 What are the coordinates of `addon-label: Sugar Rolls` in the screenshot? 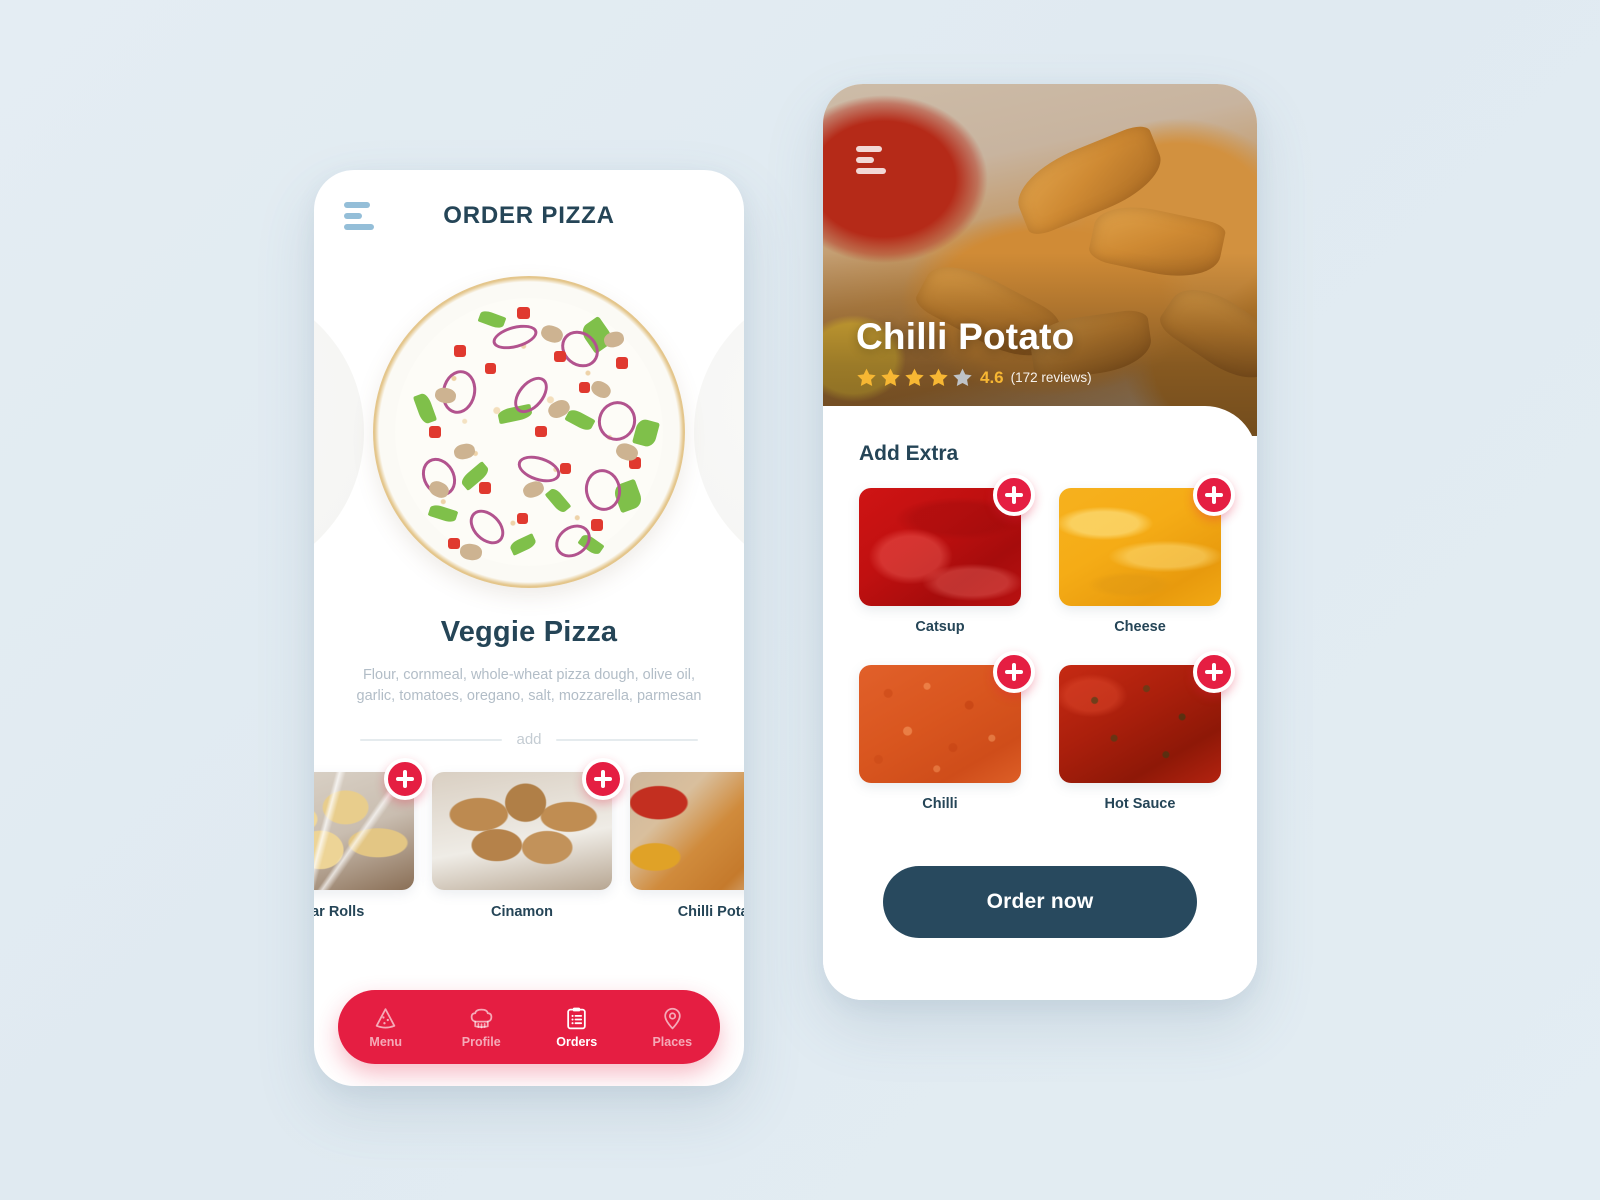 It's located at (339, 912).